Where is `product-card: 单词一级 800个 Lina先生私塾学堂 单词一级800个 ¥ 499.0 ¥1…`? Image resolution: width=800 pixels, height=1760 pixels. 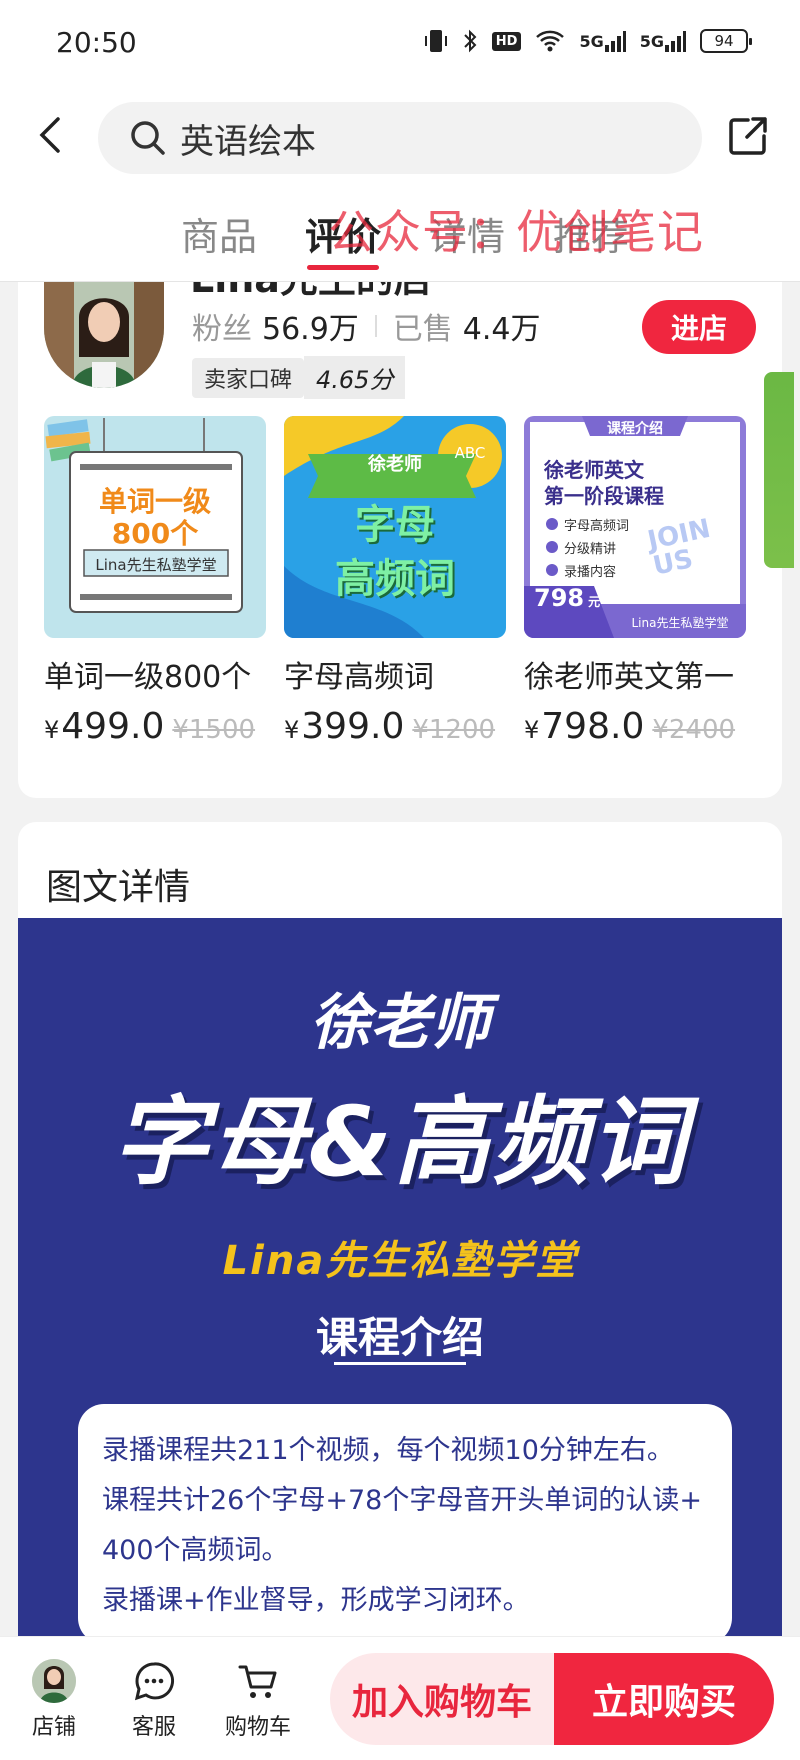 product-card: 单词一级 800个 Lina先生私塾学堂 单词一级800个 ¥ 499.0 ¥1… is located at coordinates (155, 581).